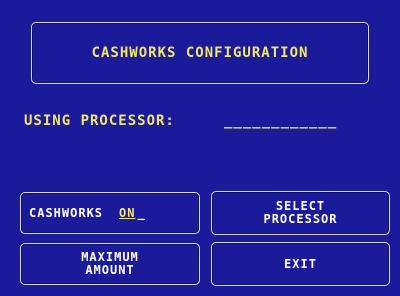 This screenshot has width=400, height=296. What do you see at coordinates (127, 212) in the screenshot?
I see `cashworks-status: ON` at bounding box center [127, 212].